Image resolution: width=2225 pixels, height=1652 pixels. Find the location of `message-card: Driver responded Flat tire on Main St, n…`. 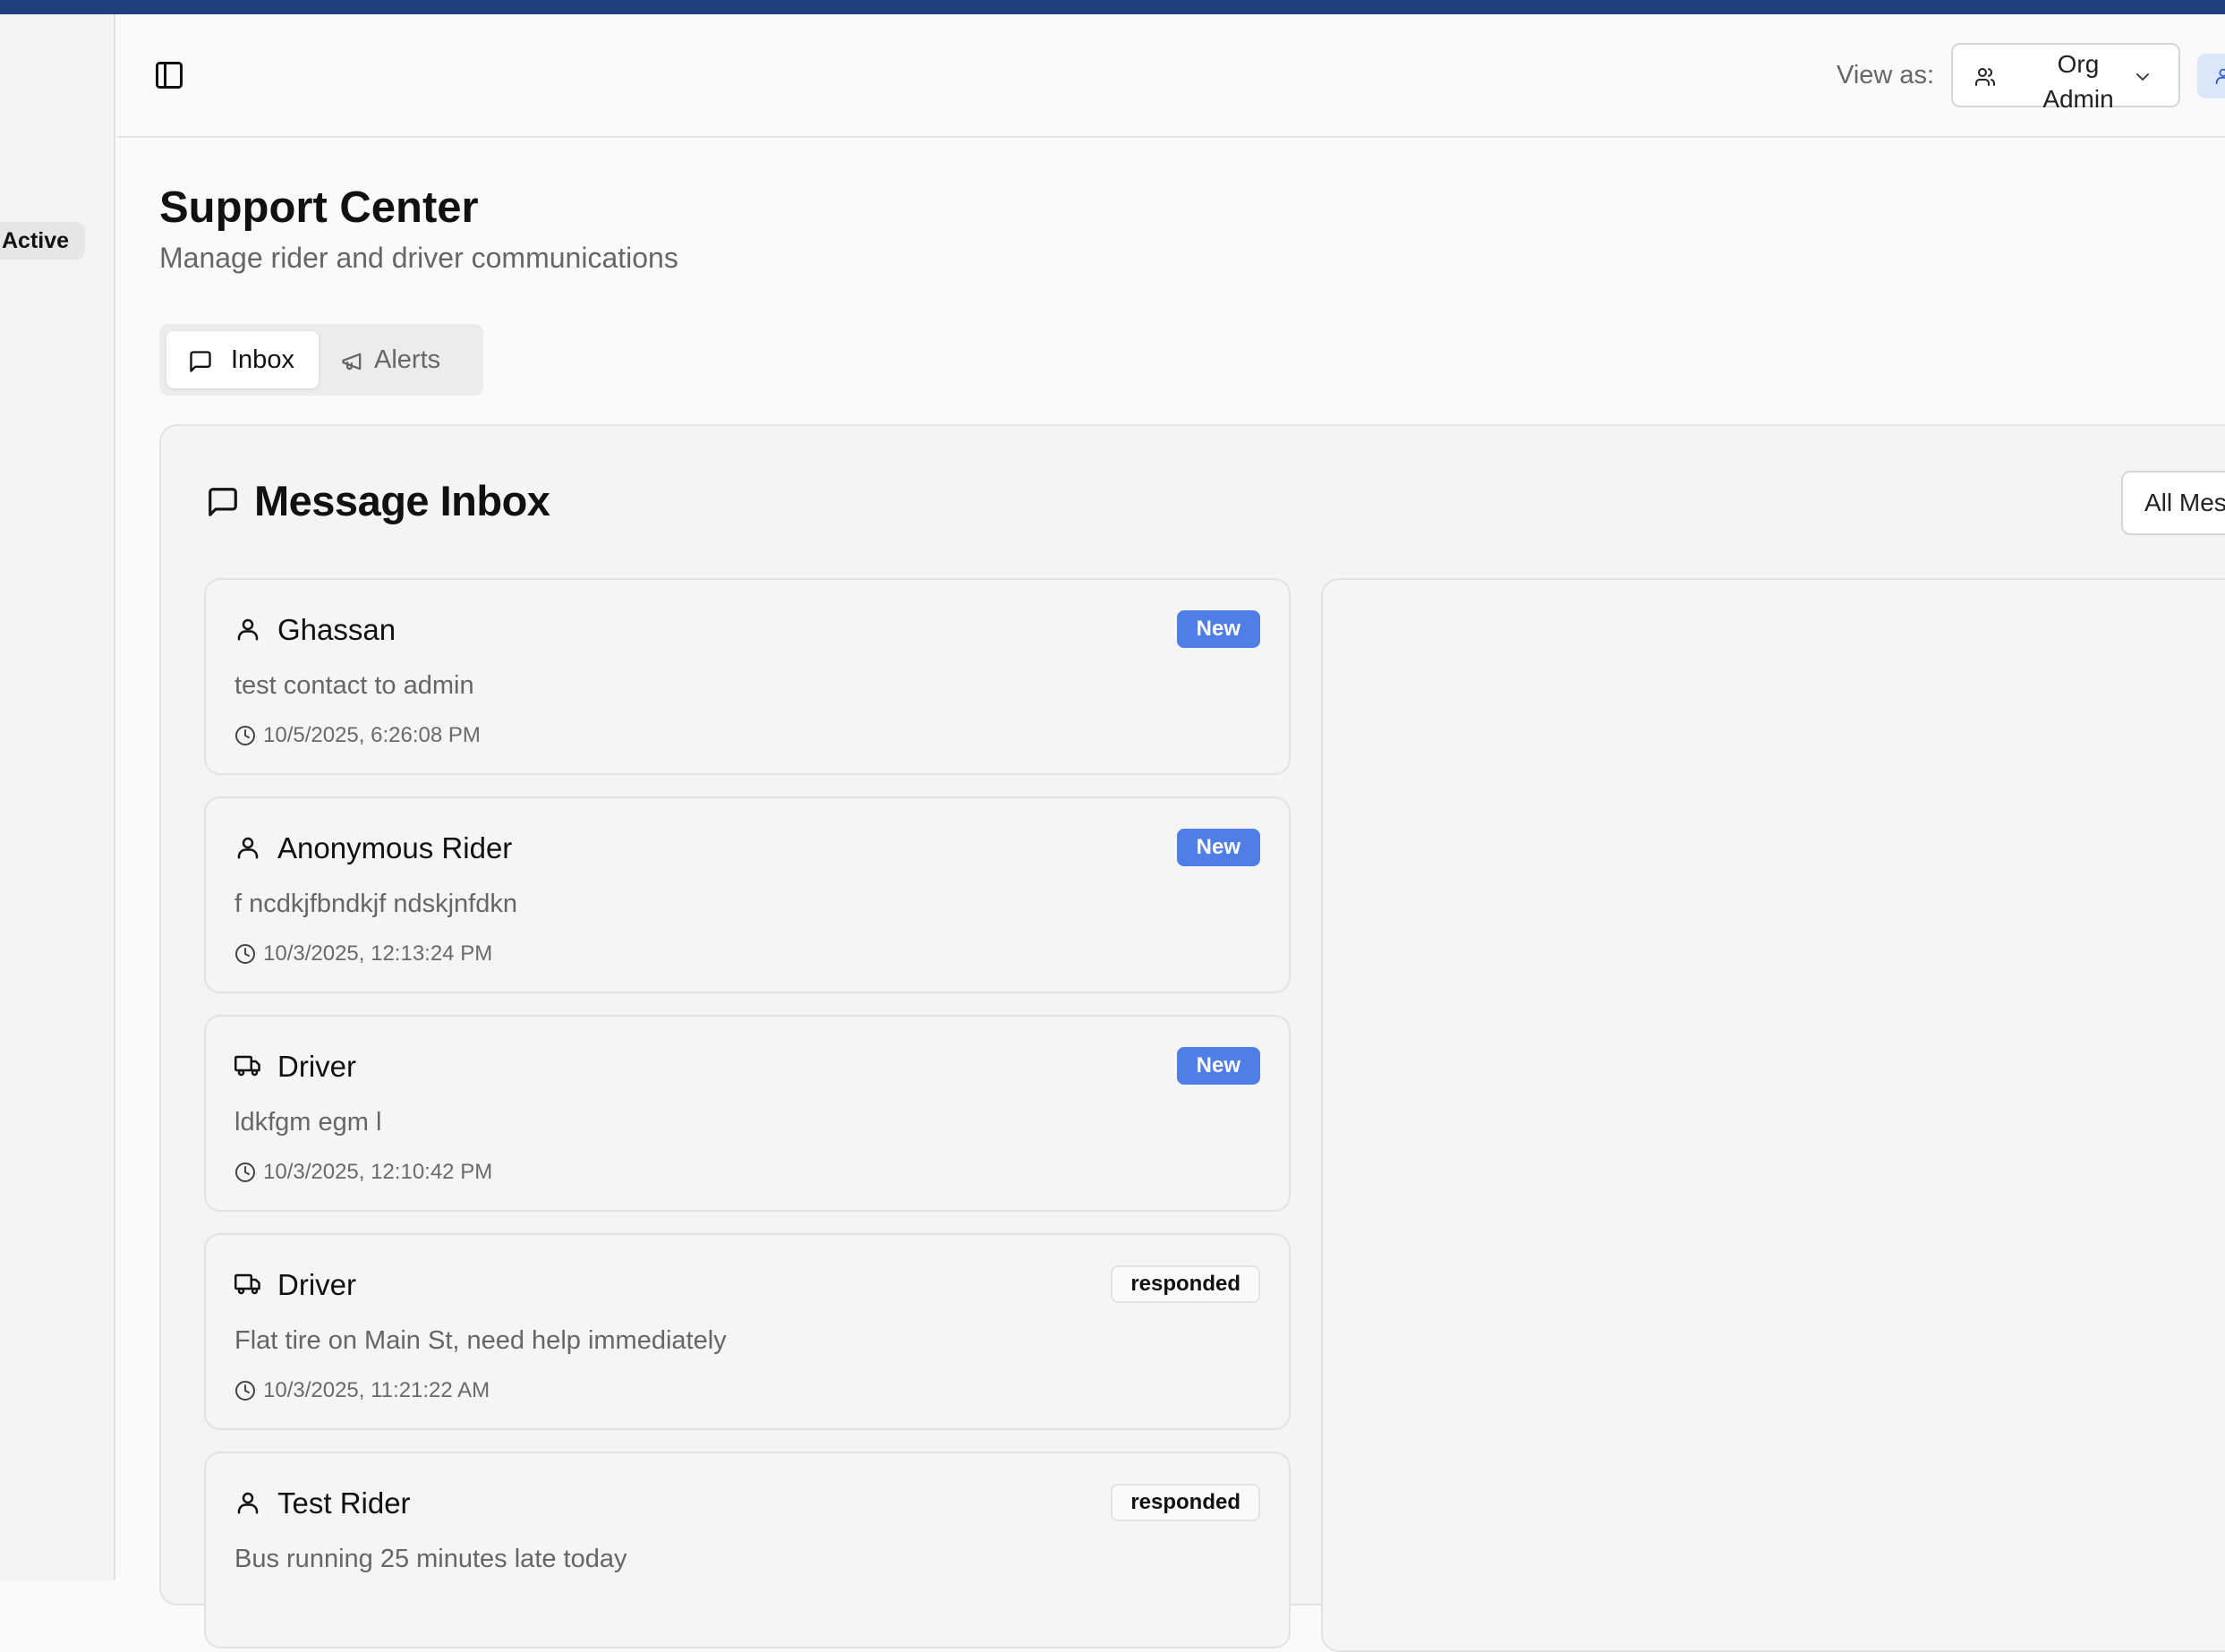

message-card: Driver responded Flat tire on Main St, n… is located at coordinates (747, 1331).